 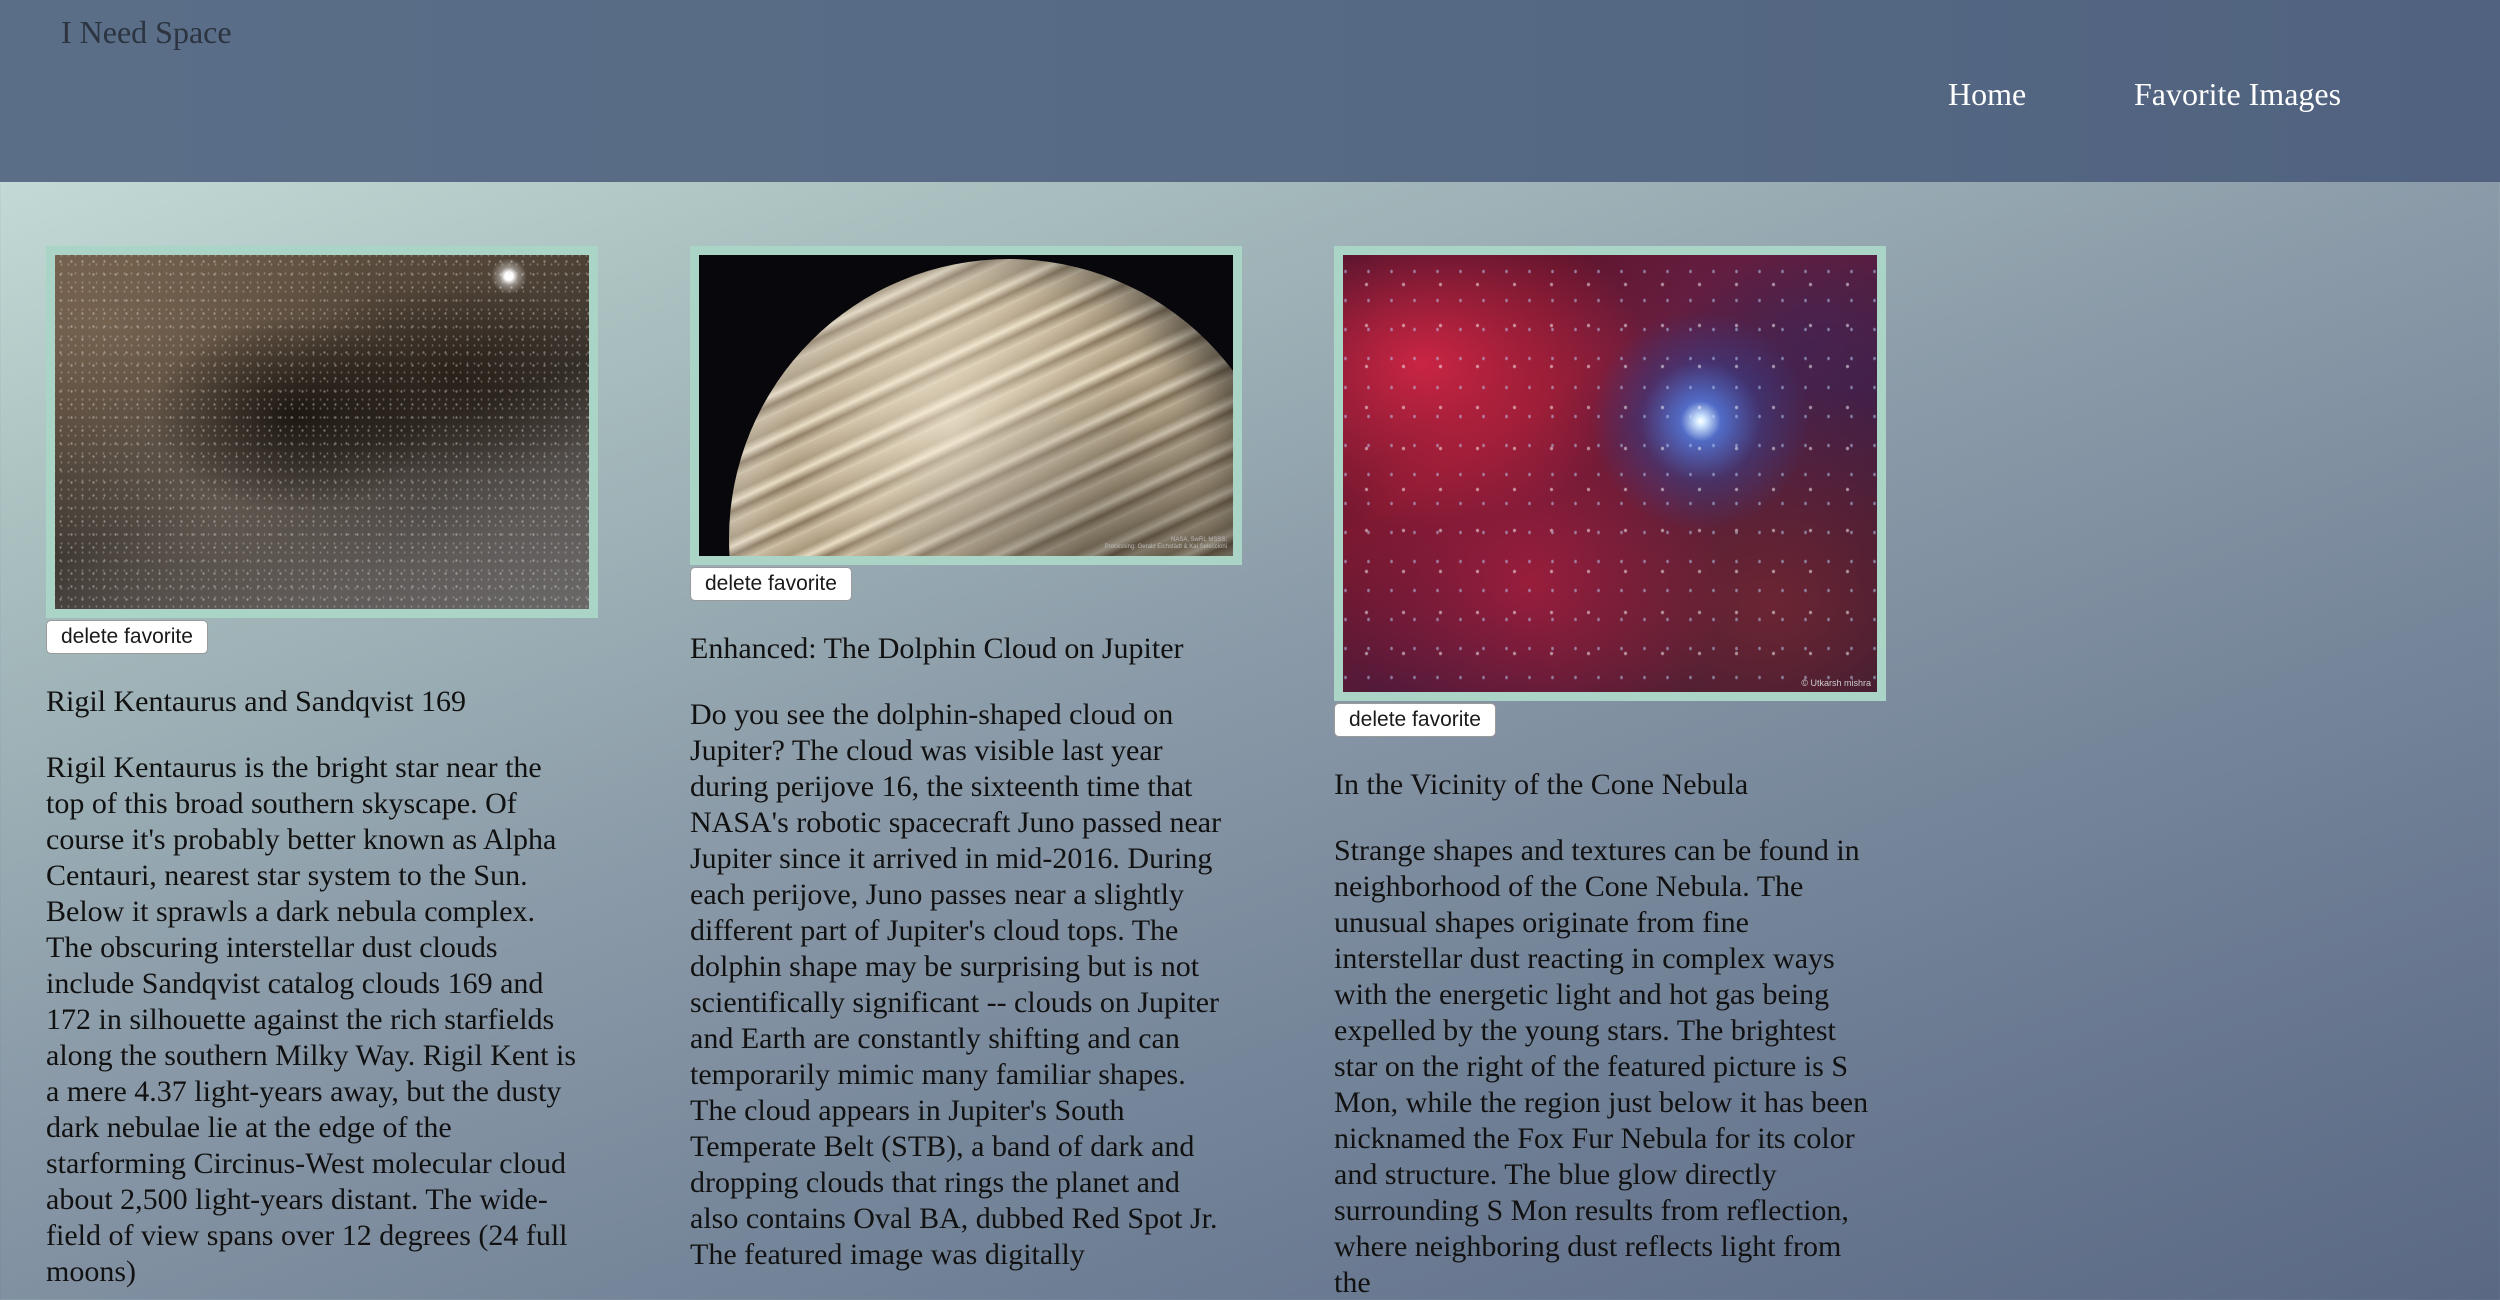 I want to click on image-frame, so click(x=322, y=432).